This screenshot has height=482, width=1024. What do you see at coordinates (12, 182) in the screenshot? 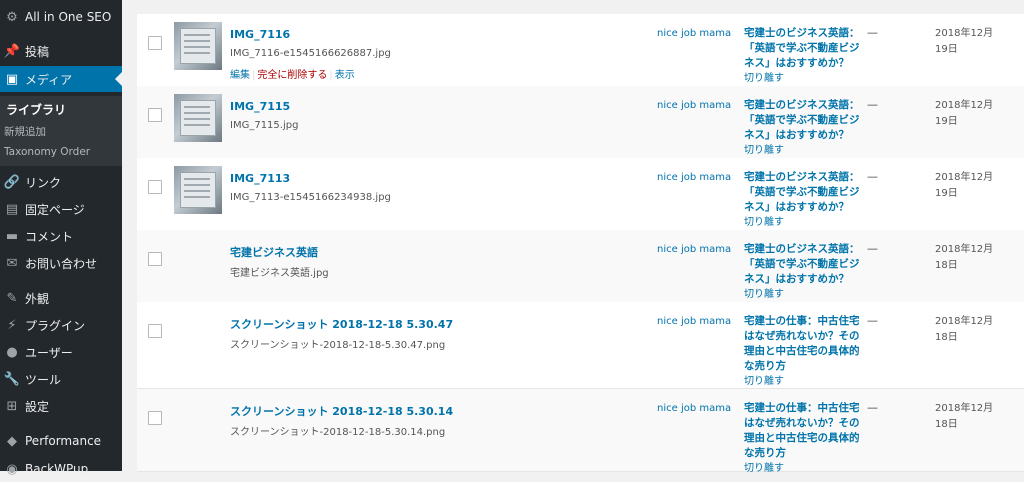
I see `link-icon: 🔗` at bounding box center [12, 182].